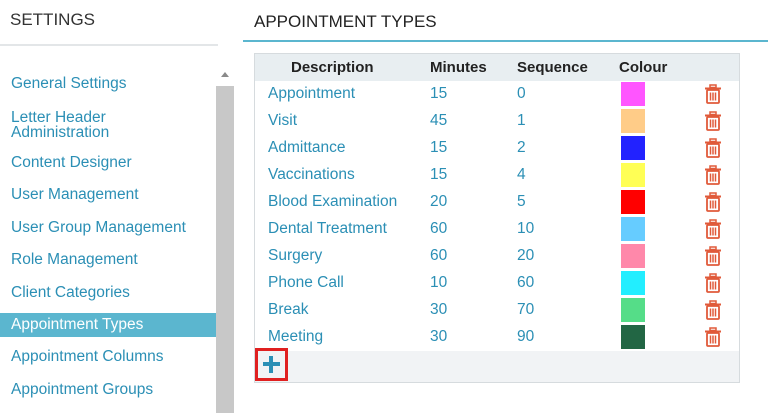  What do you see at coordinates (458, 67) in the screenshot?
I see `column-header-minutes: Minutes` at bounding box center [458, 67].